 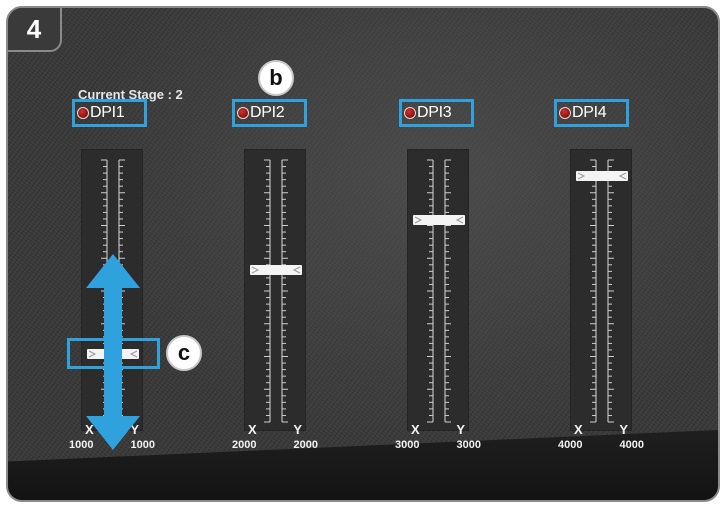 I want to click on dpi3-label: DPI3, so click(x=436, y=113).